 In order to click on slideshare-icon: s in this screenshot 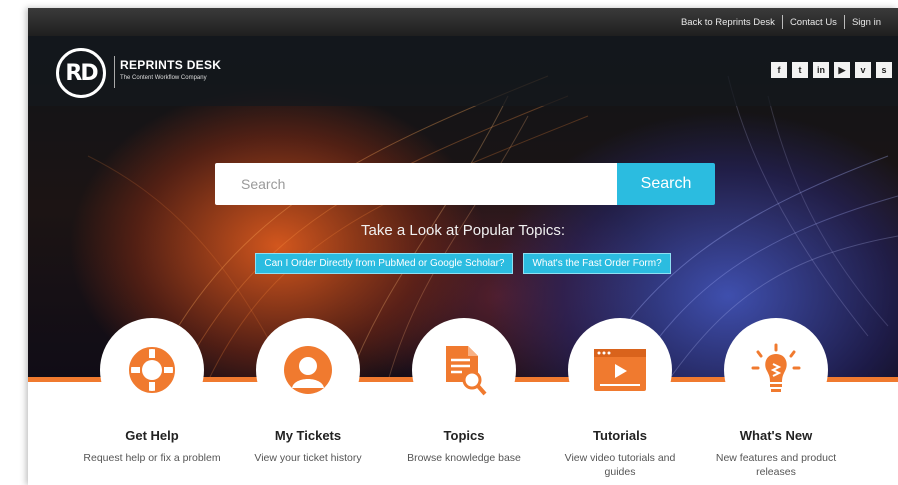, I will do `click(884, 70)`.